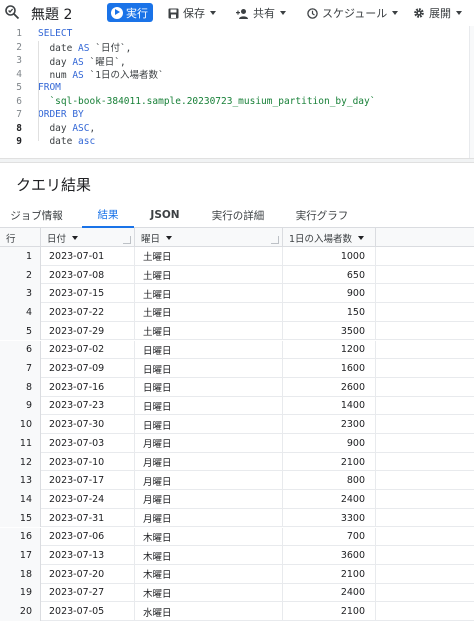 This screenshot has width=474, height=623. I want to click on date-cell: 2023-07-17, so click(88, 481).